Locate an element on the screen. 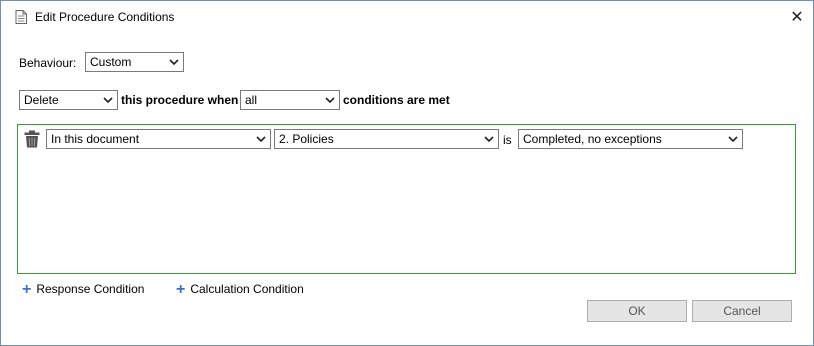 The height and width of the screenshot is (346, 814). add-calculation-condition-link: + Calculation Condition is located at coordinates (240, 289).